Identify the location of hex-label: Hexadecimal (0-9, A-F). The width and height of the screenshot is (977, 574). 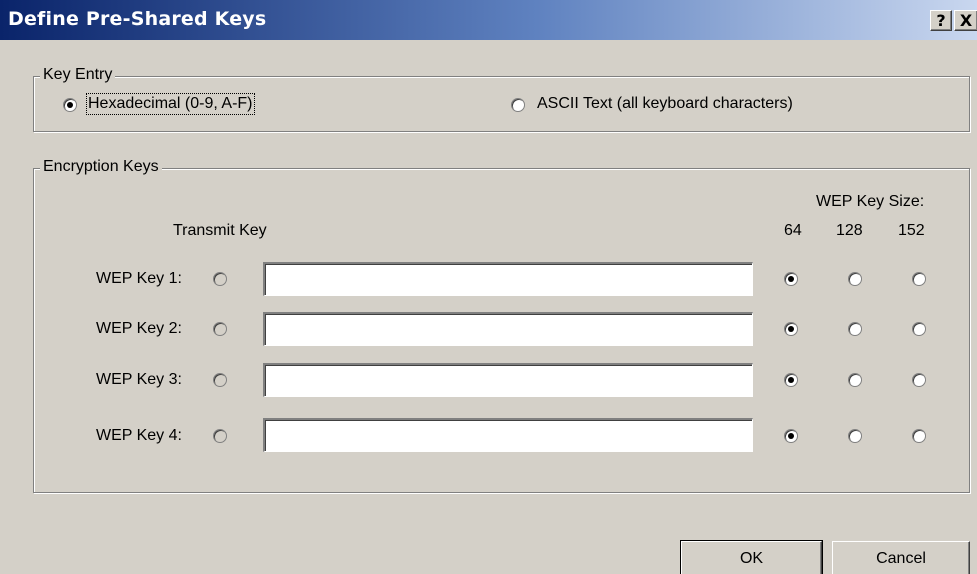
(170, 104).